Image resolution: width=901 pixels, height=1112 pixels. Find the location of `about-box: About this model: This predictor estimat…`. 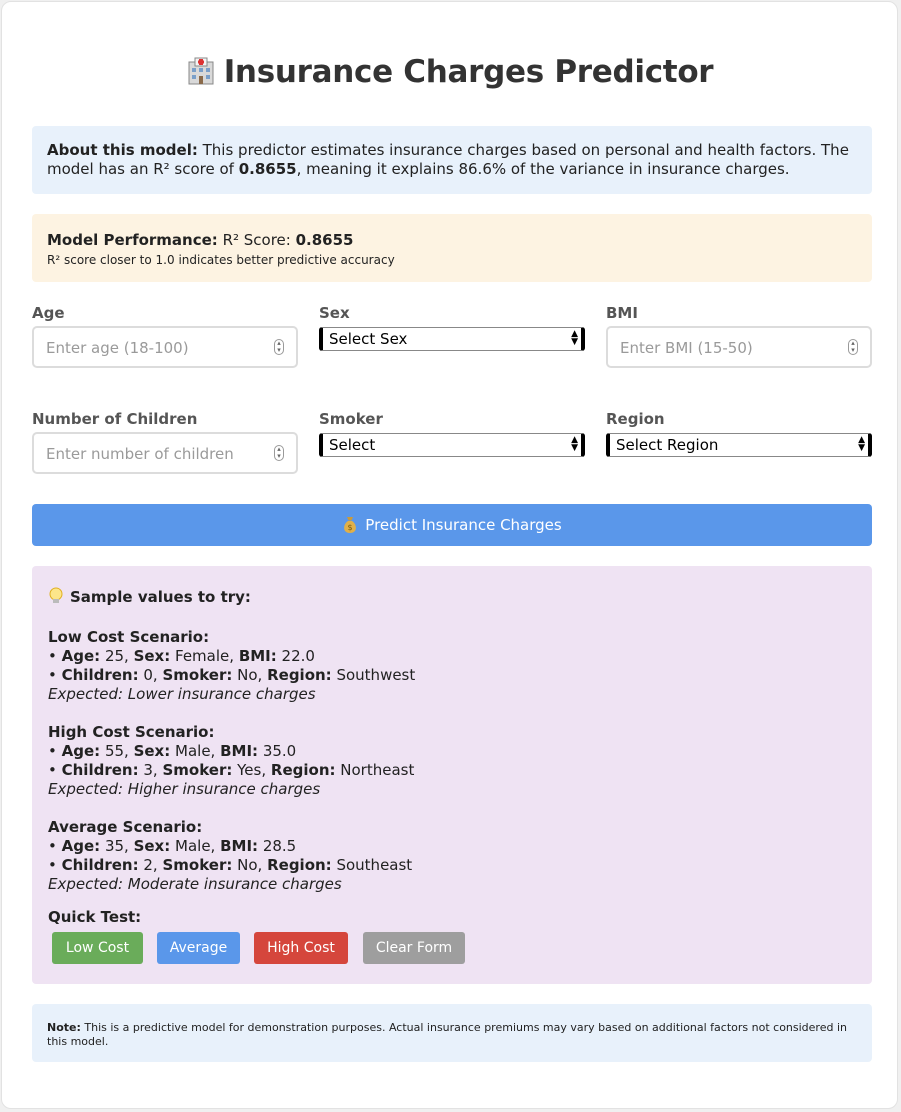

about-box: About this model: This predictor estimat… is located at coordinates (452, 160).